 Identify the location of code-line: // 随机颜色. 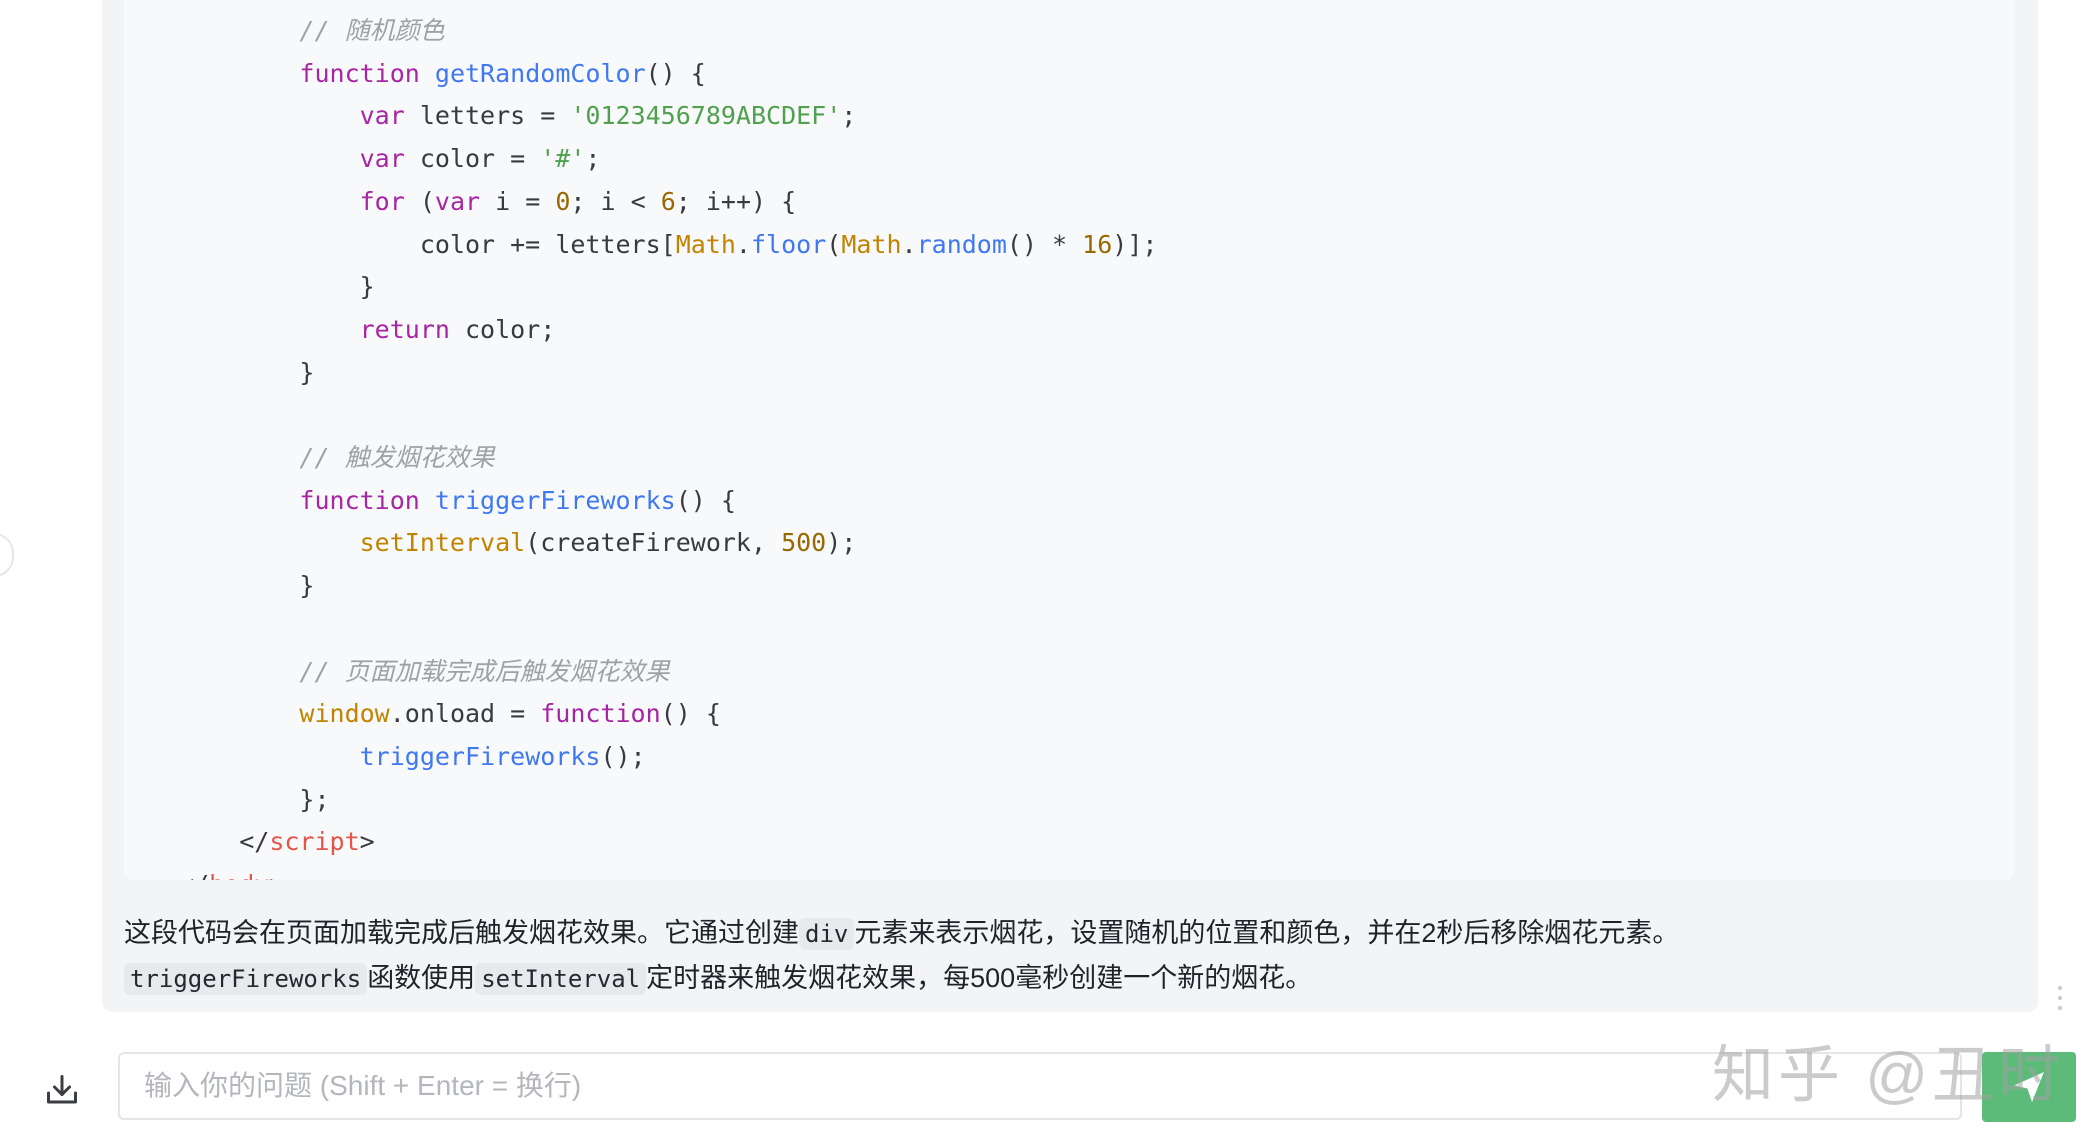
(312, 31).